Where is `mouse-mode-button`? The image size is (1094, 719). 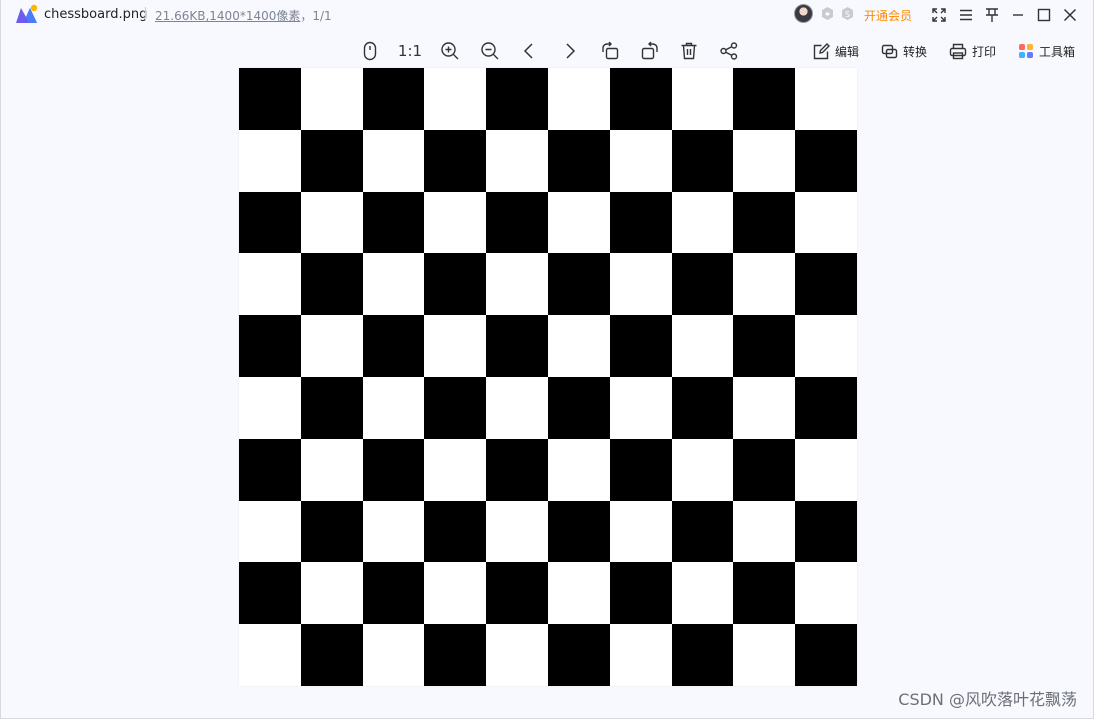
mouse-mode-button is located at coordinates (370, 51).